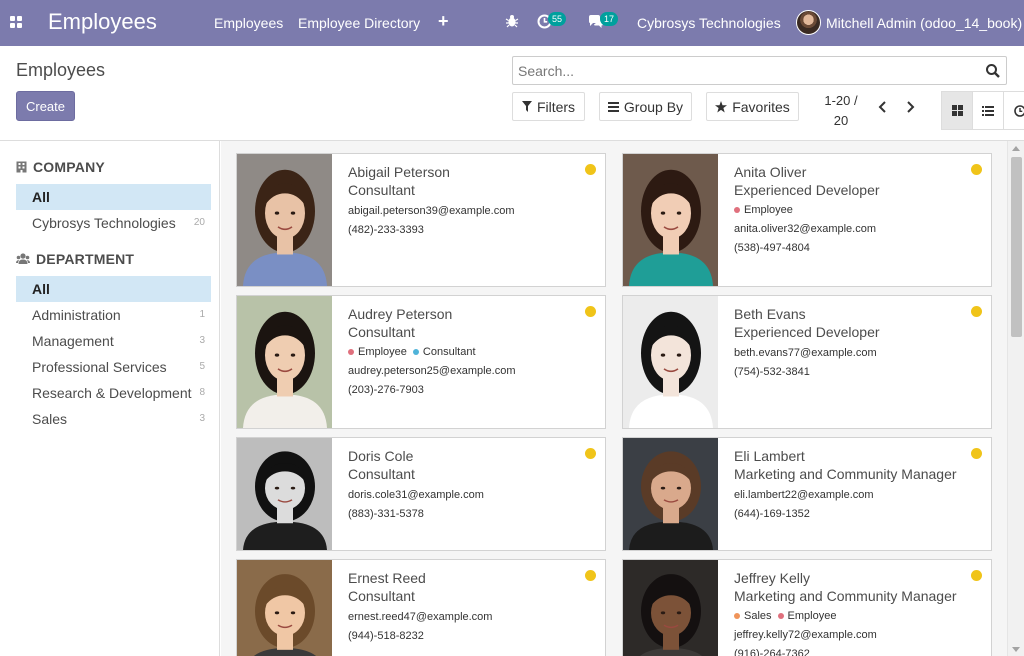 The image size is (1024, 656). I want to click on pager-value: 1-20 / 20, so click(841, 111).